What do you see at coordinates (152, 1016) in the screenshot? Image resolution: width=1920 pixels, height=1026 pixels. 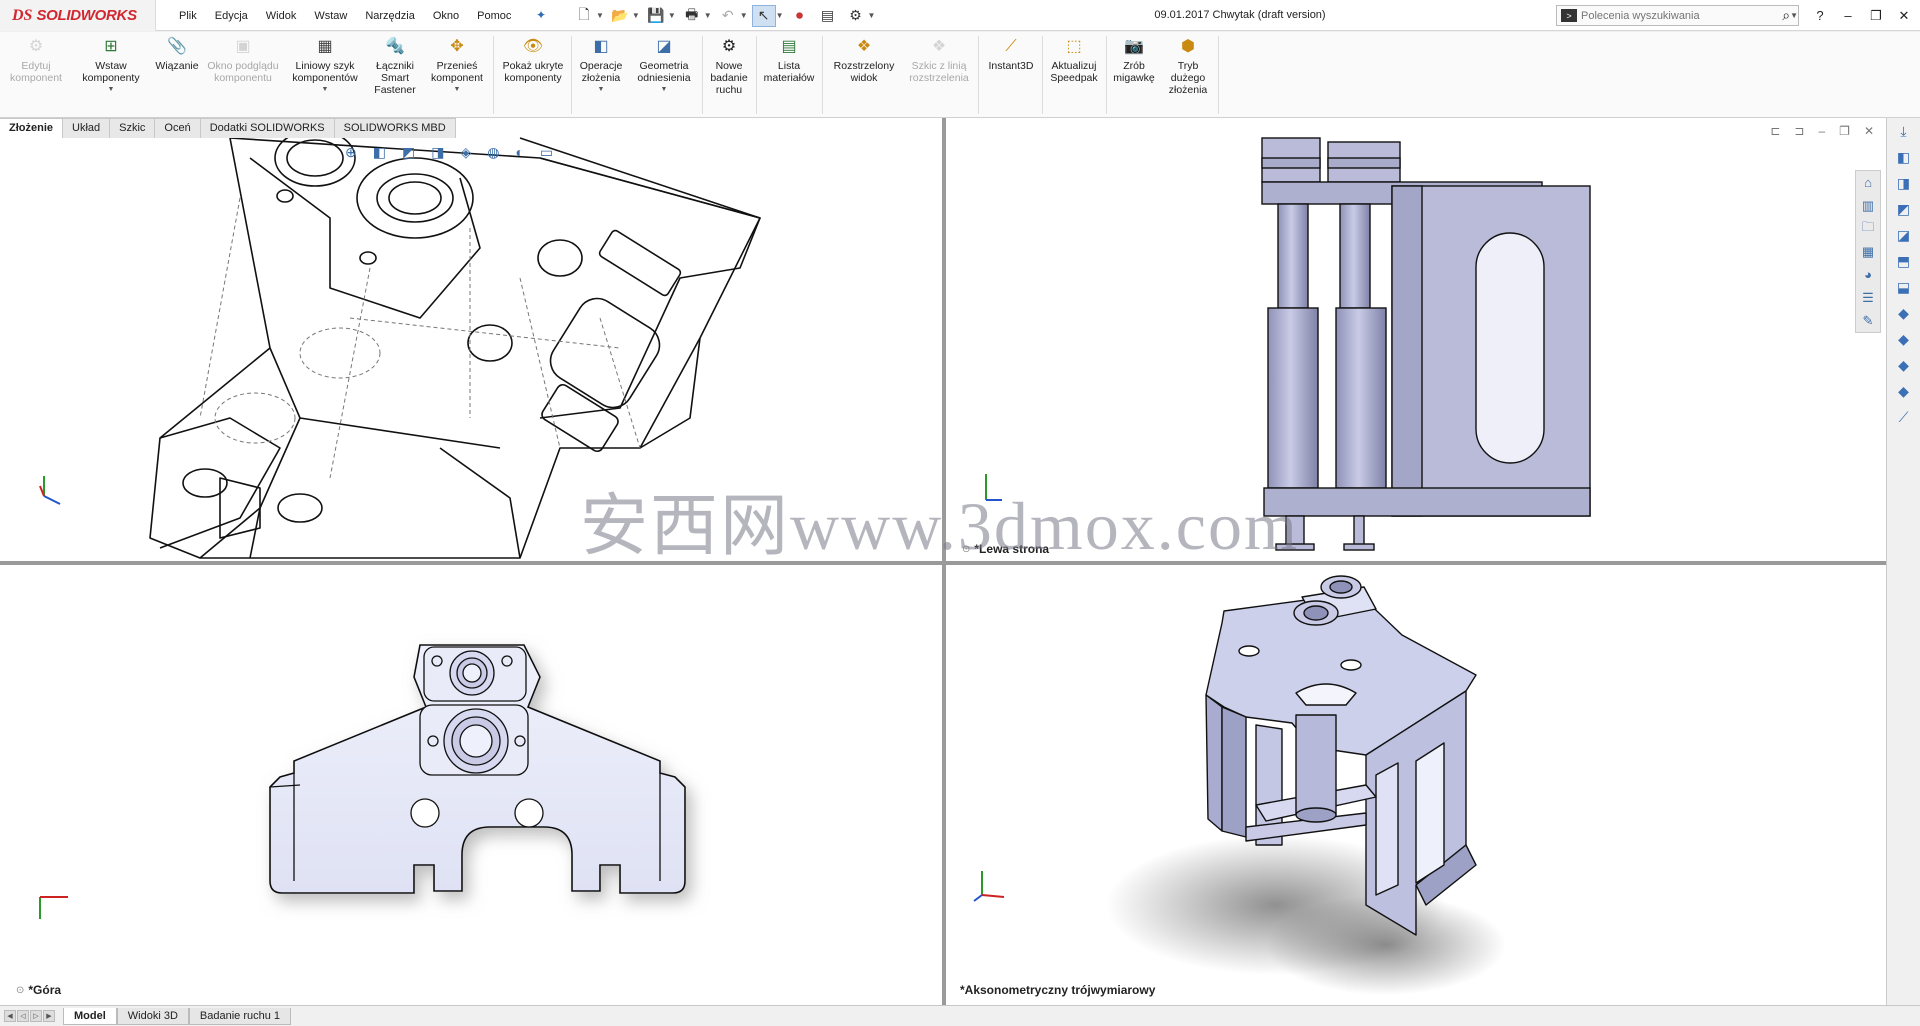 I see `tab-3d-views: Widoki 3D` at bounding box center [152, 1016].